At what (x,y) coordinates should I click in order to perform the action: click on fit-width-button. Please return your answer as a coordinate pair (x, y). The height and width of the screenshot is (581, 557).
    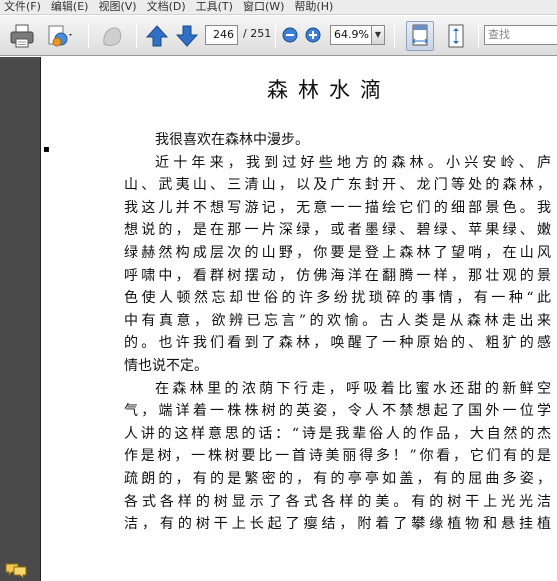
    Looking at the image, I should click on (420, 36).